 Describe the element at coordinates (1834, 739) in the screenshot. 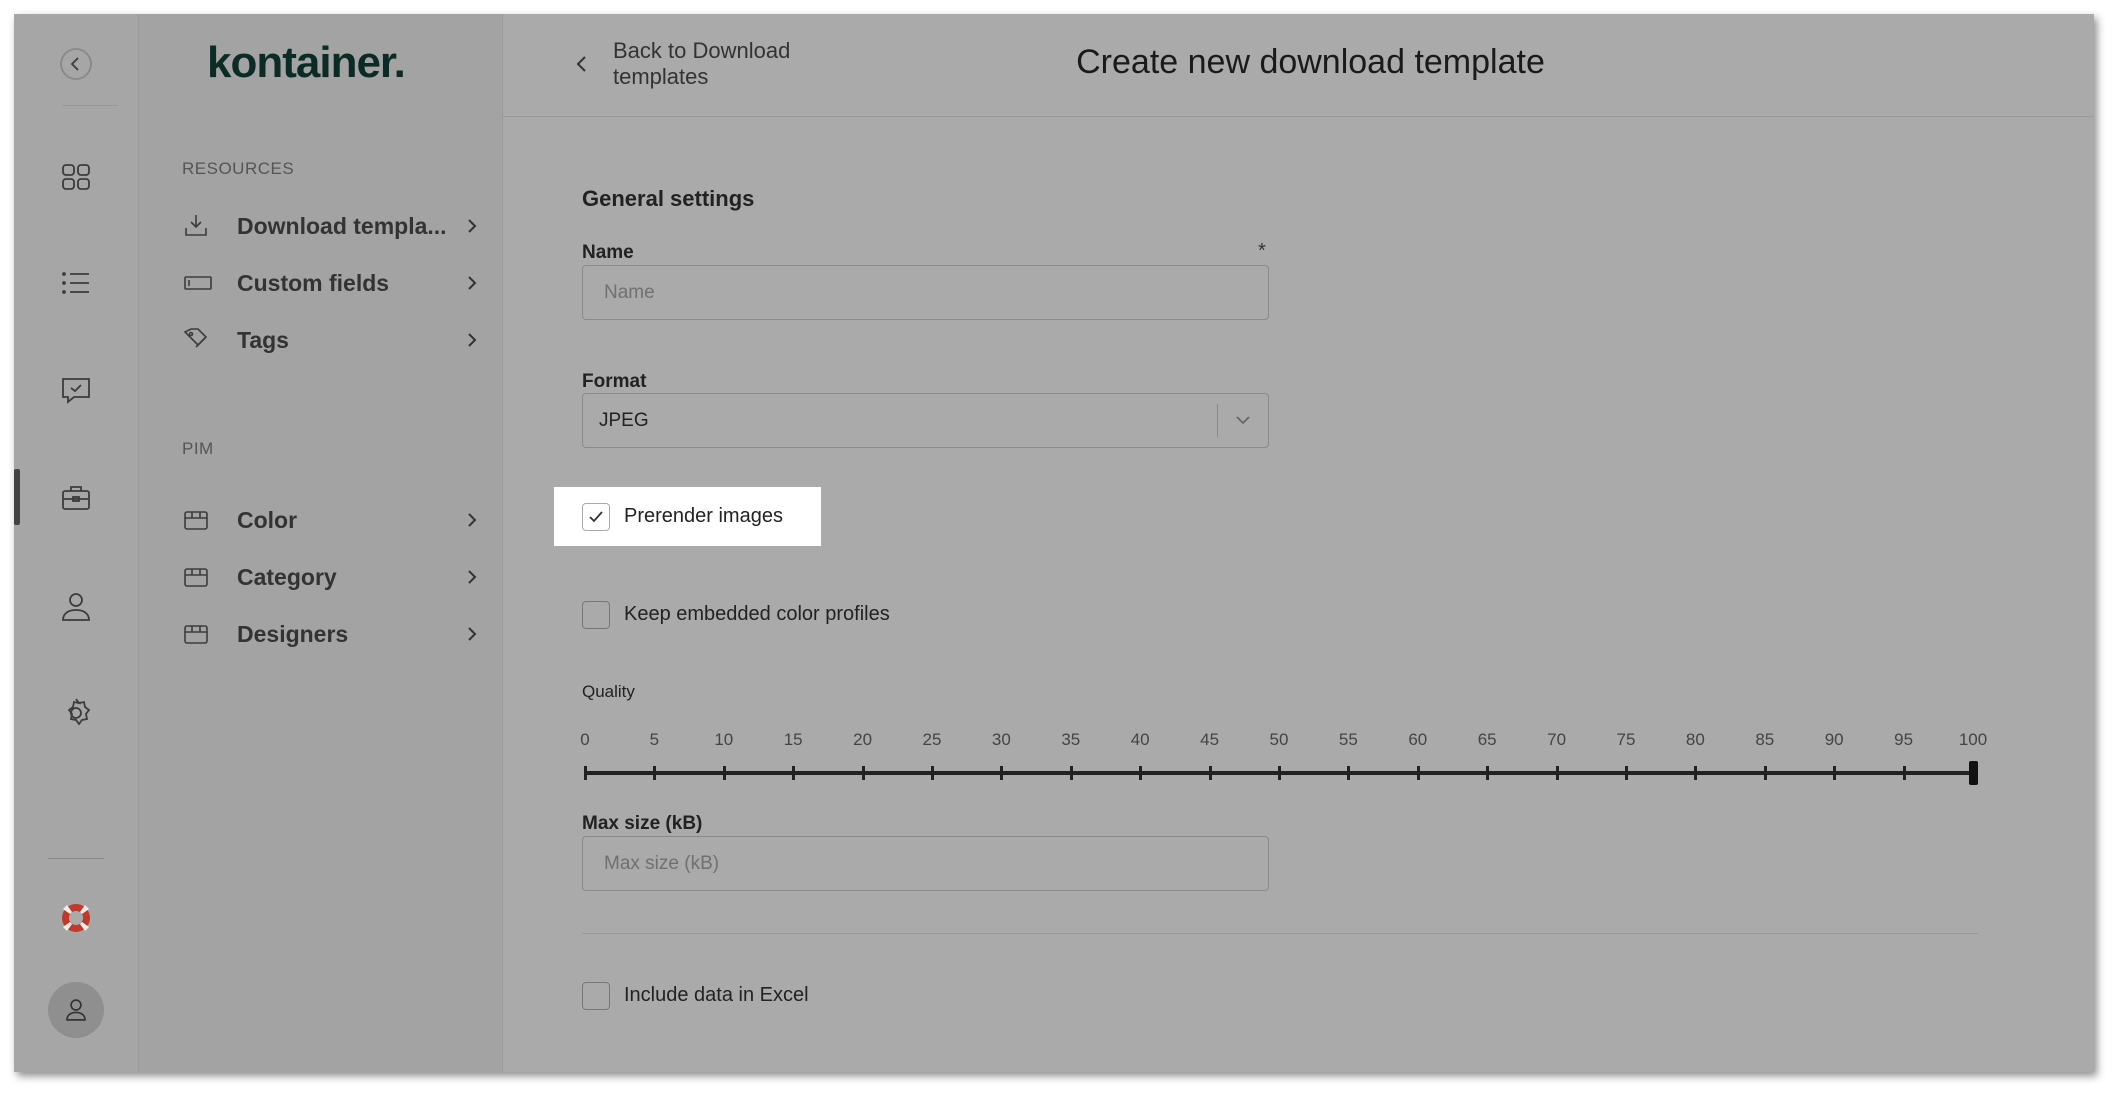

I see `quality-tick-label: 90` at that location.